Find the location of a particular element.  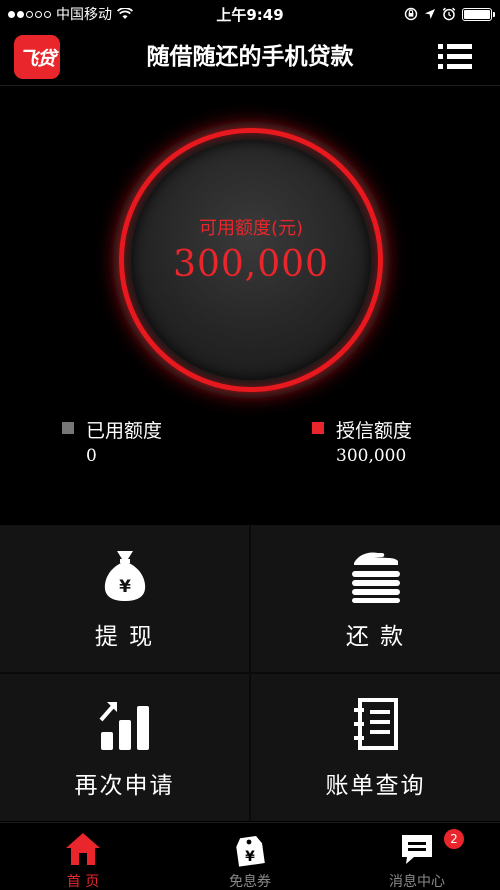

coupon-tag-icon: ¥ is located at coordinates (250, 851).